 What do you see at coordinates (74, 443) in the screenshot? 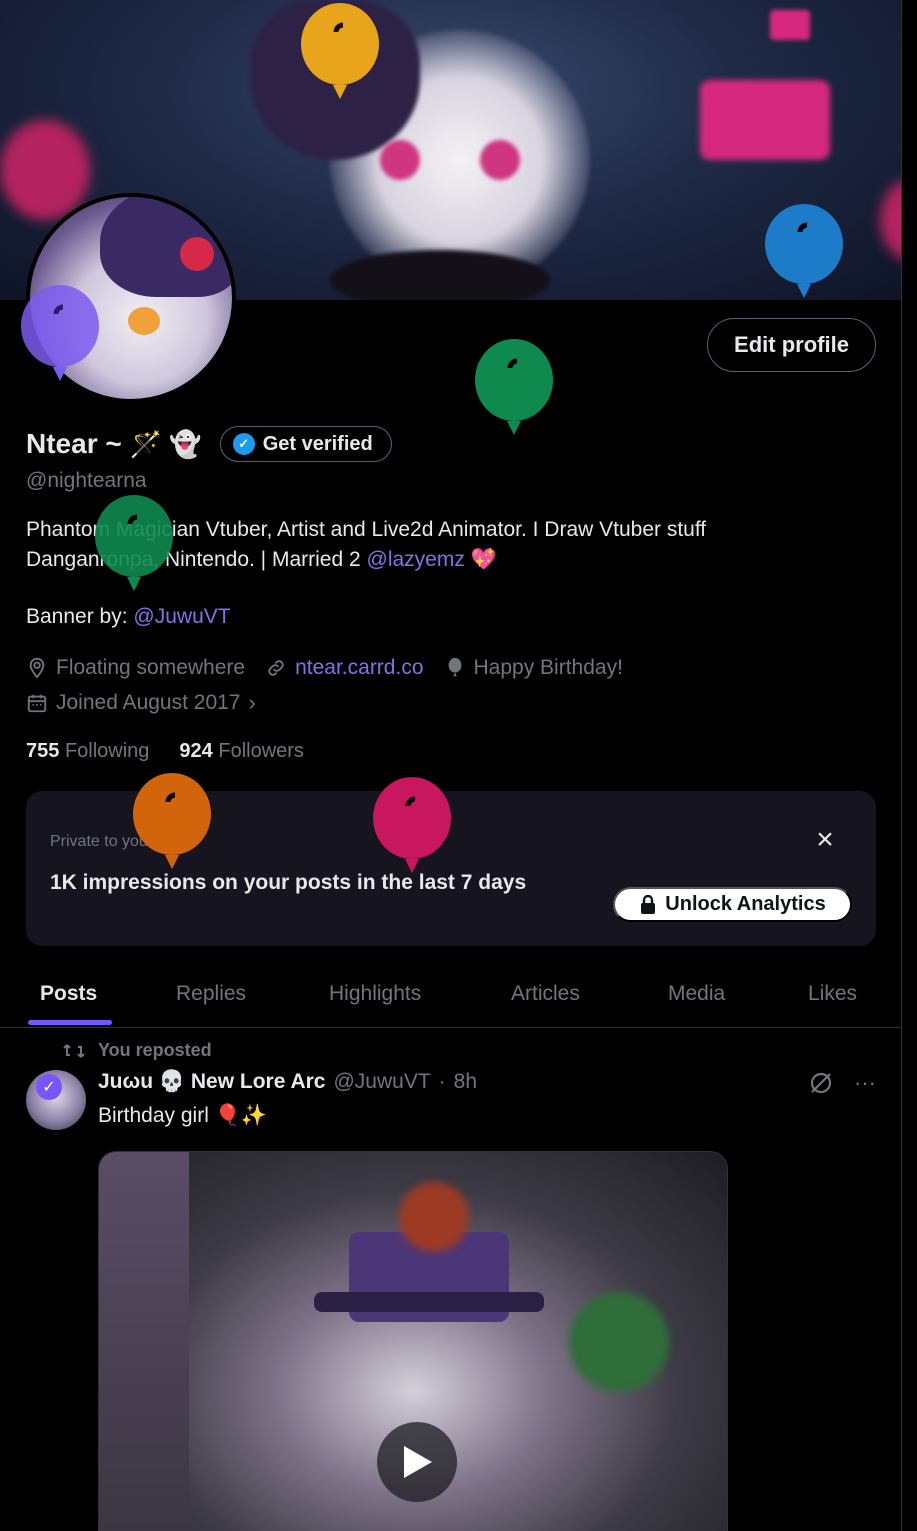
I see `display-name: Ntear ~` at bounding box center [74, 443].